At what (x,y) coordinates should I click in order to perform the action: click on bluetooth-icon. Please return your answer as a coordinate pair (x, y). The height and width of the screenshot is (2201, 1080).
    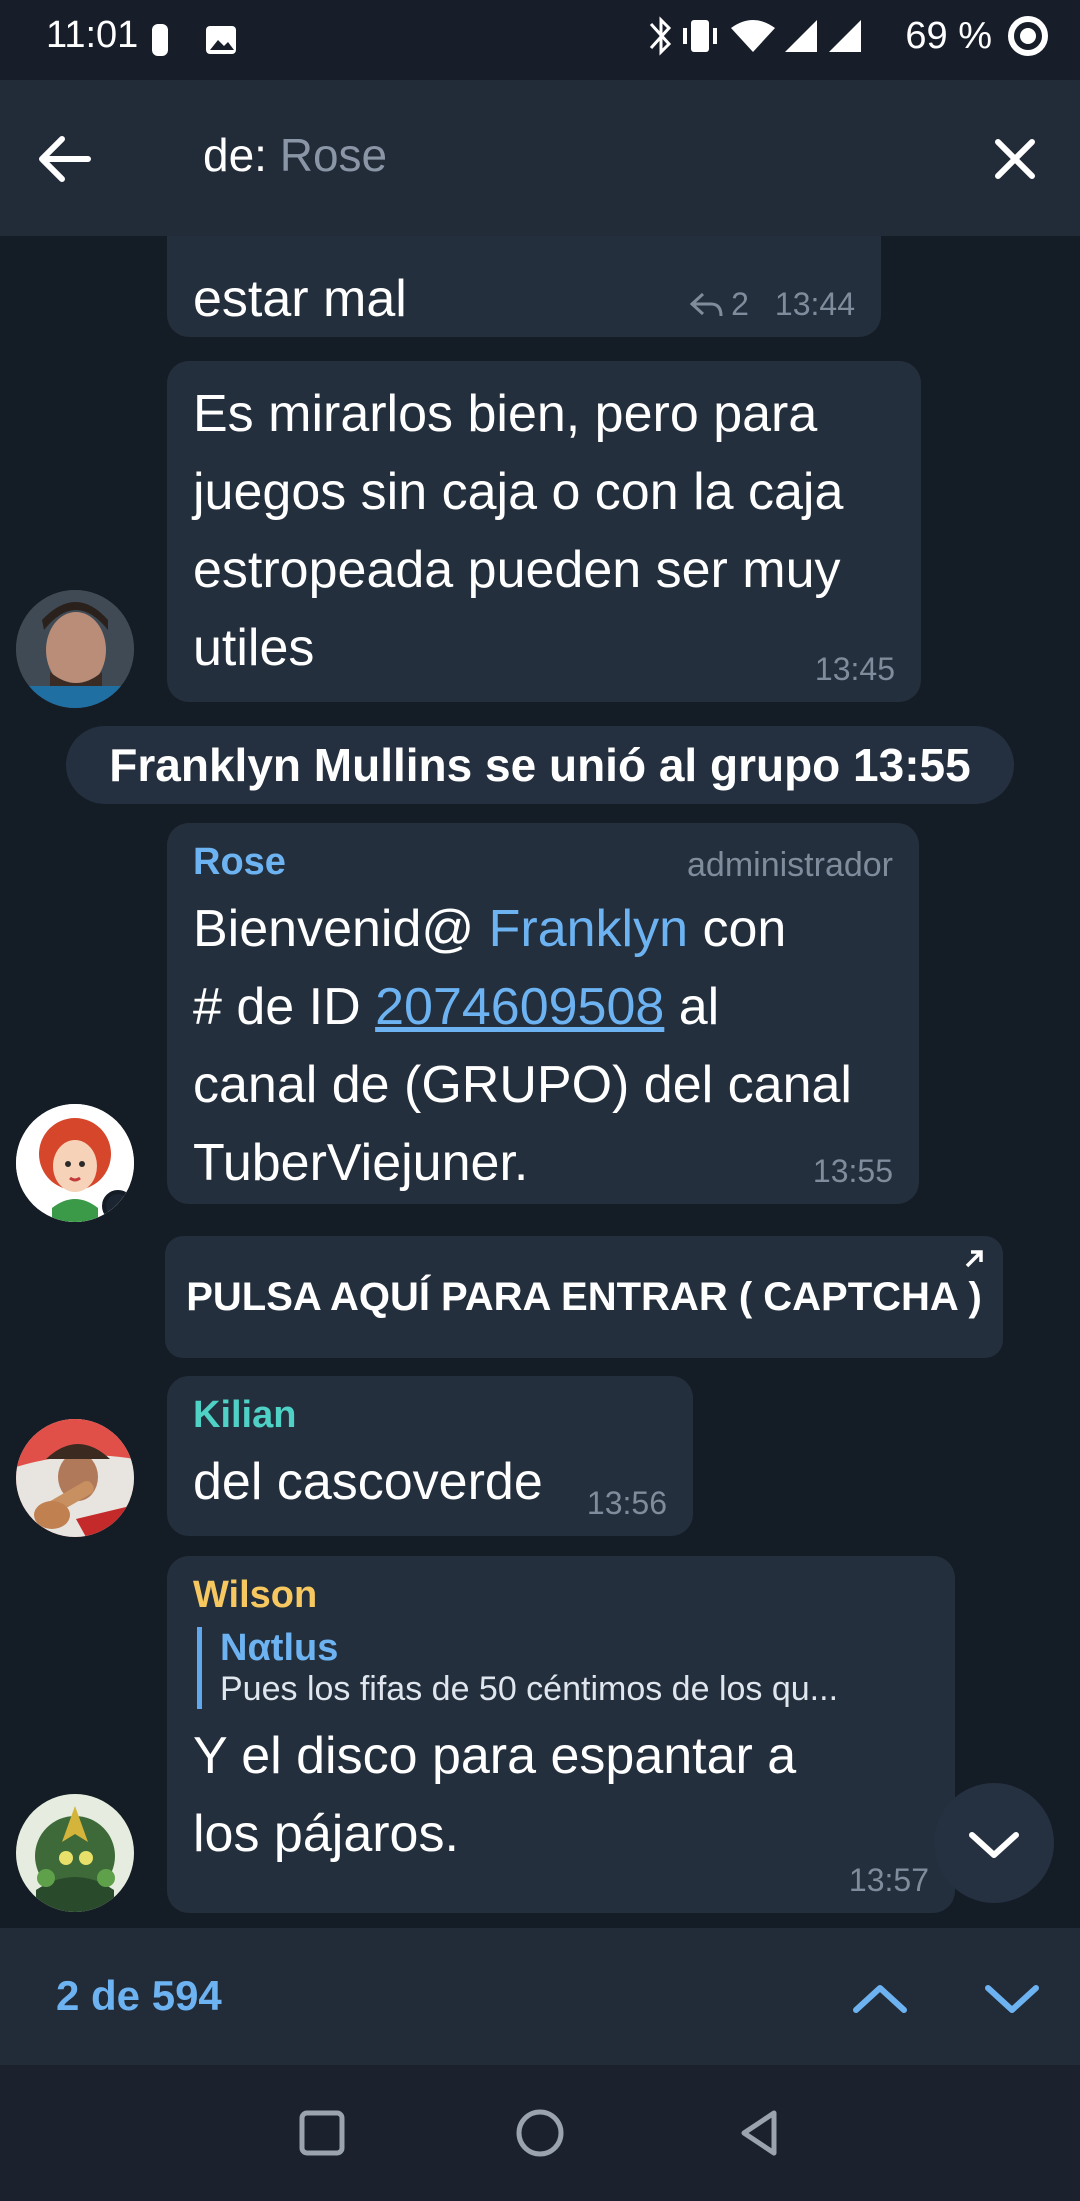
    Looking at the image, I should click on (661, 36).